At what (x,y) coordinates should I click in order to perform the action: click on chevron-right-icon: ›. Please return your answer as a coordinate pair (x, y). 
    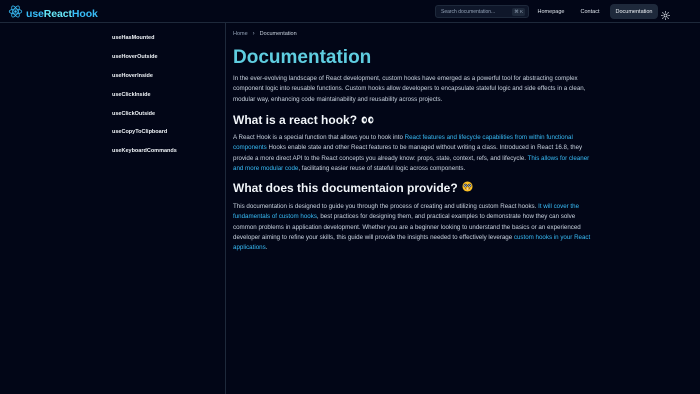
    Looking at the image, I should click on (253, 34).